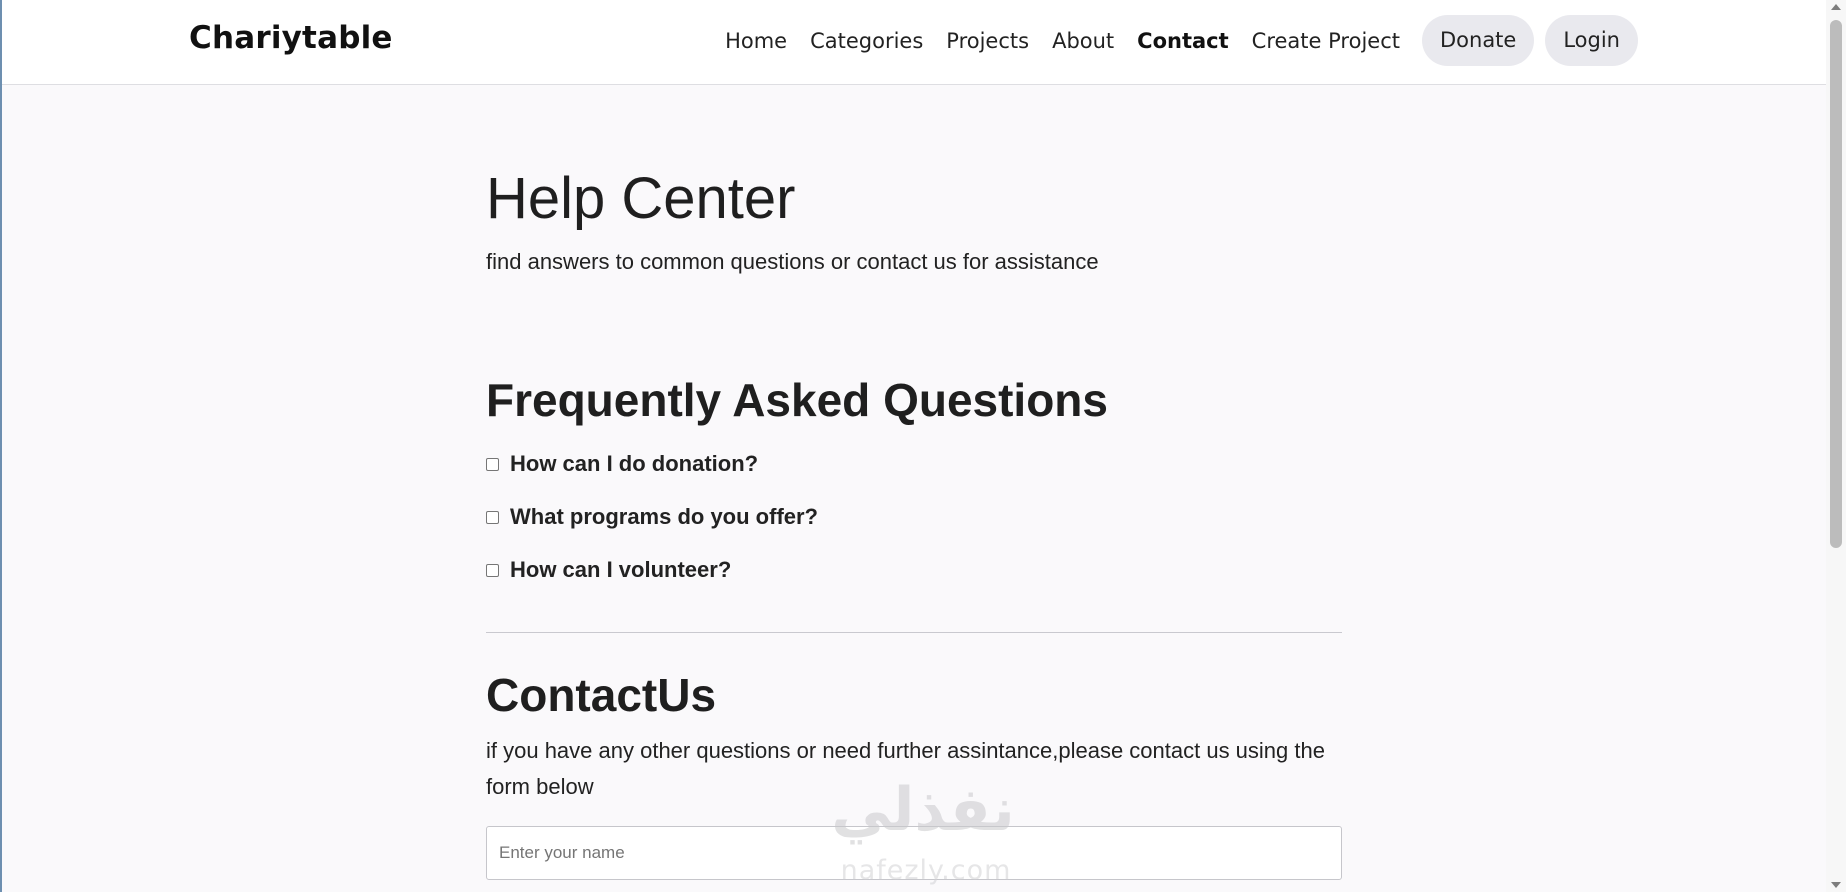 The width and height of the screenshot is (1846, 892). Describe the element at coordinates (664, 517) in the screenshot. I see `faq-question: What programs do you offer?` at that location.